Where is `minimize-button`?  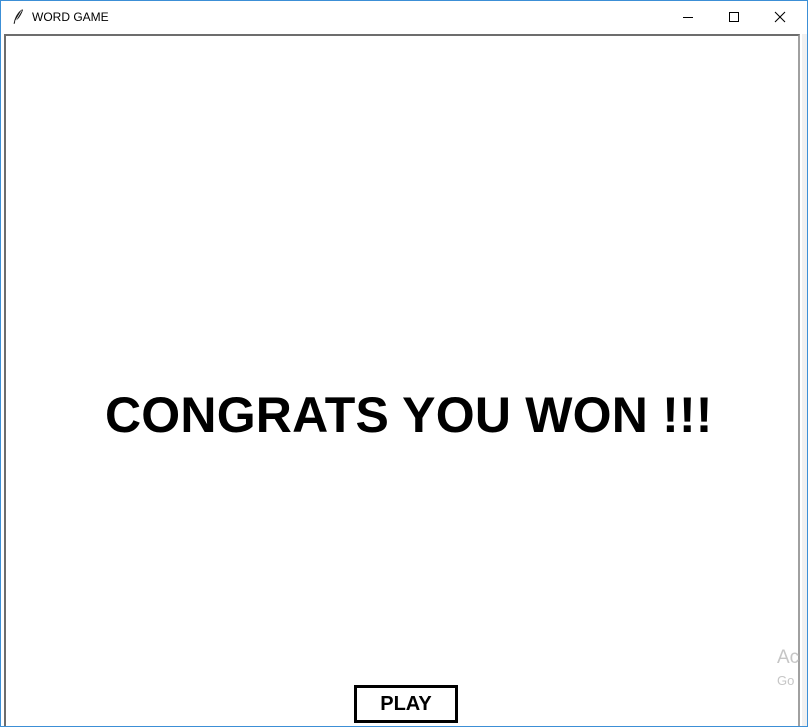
minimize-button is located at coordinates (688, 16).